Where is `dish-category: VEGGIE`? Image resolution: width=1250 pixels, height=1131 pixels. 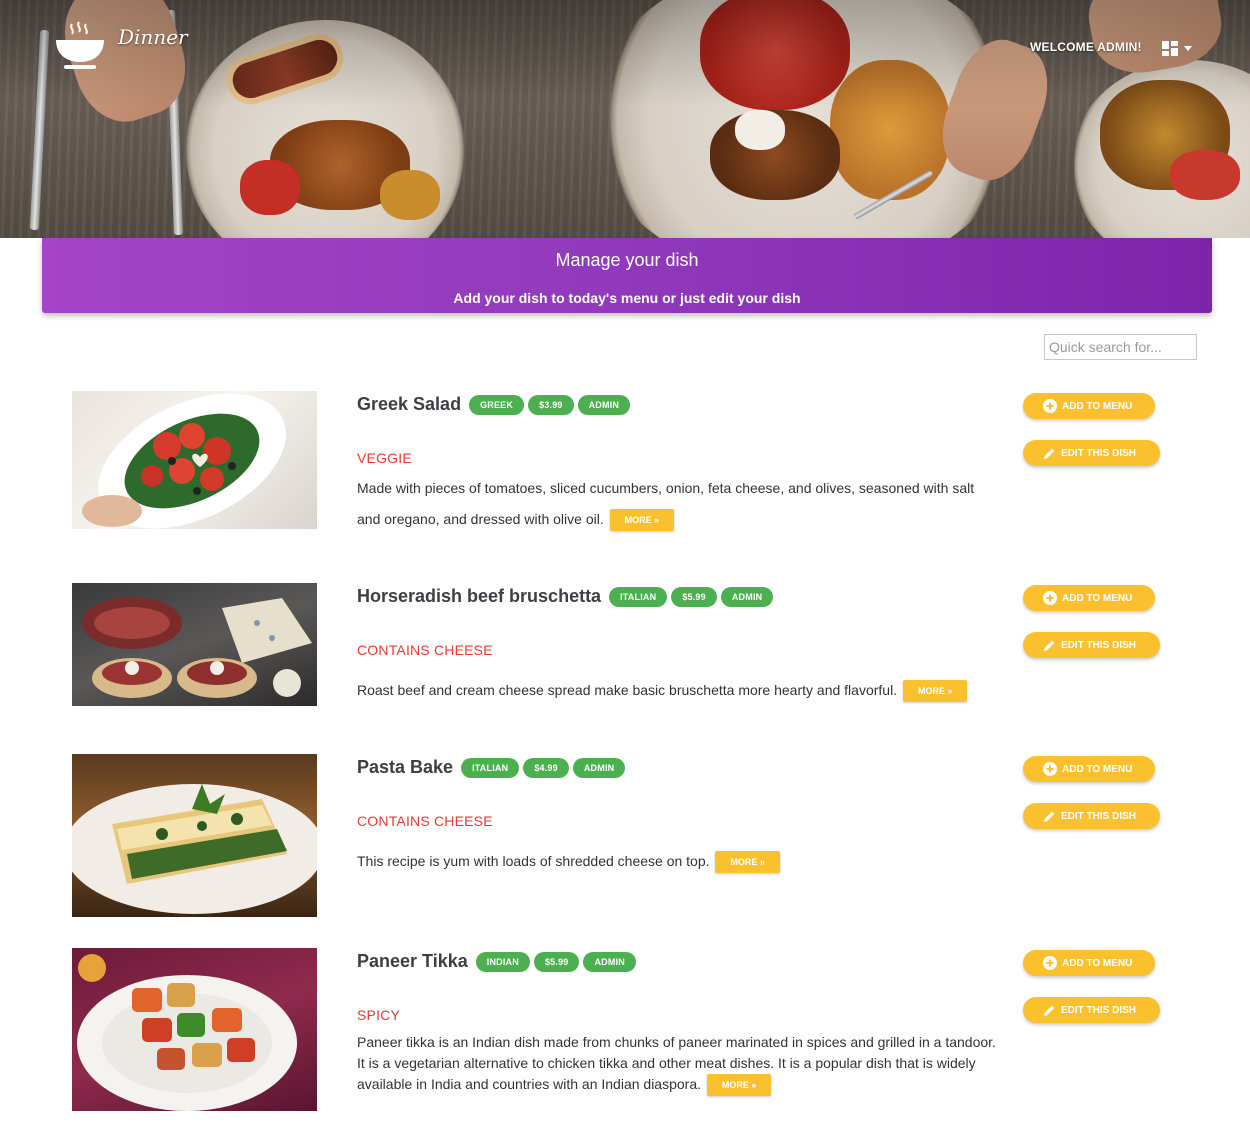 dish-category: VEGGIE is located at coordinates (384, 458).